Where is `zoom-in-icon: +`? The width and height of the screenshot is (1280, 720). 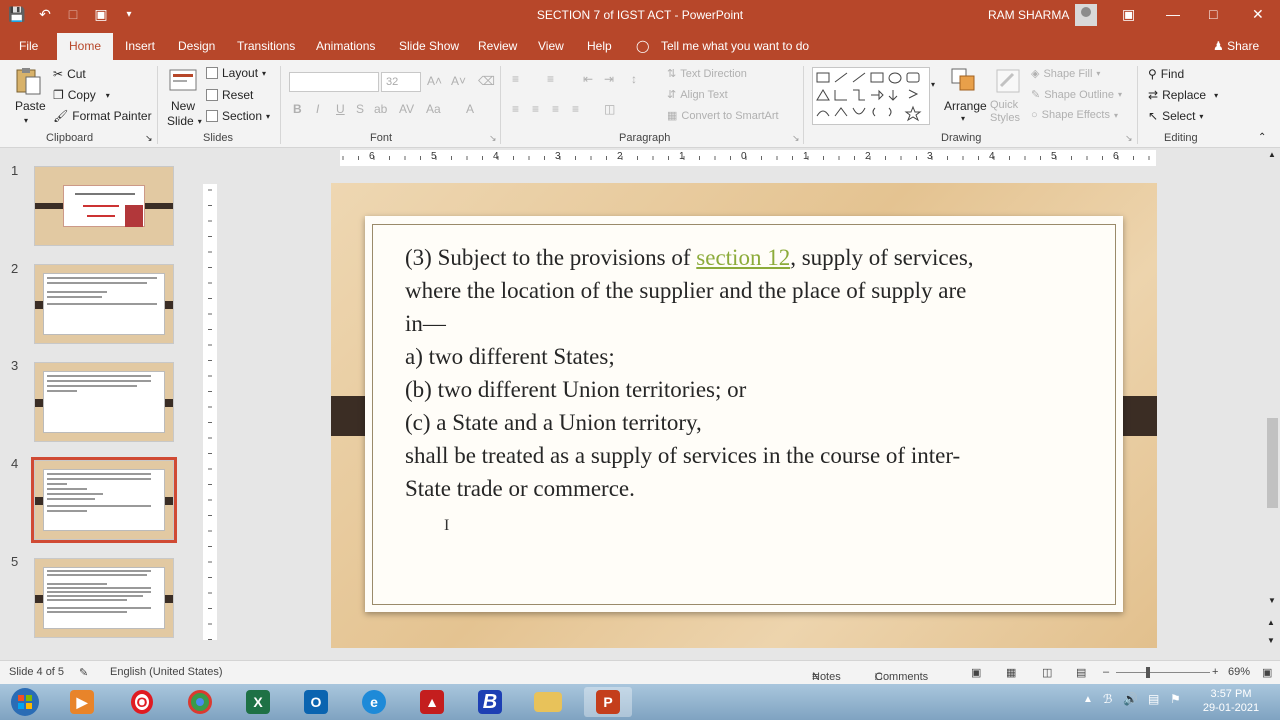
zoom-in-icon: + is located at coordinates (1215, 672).